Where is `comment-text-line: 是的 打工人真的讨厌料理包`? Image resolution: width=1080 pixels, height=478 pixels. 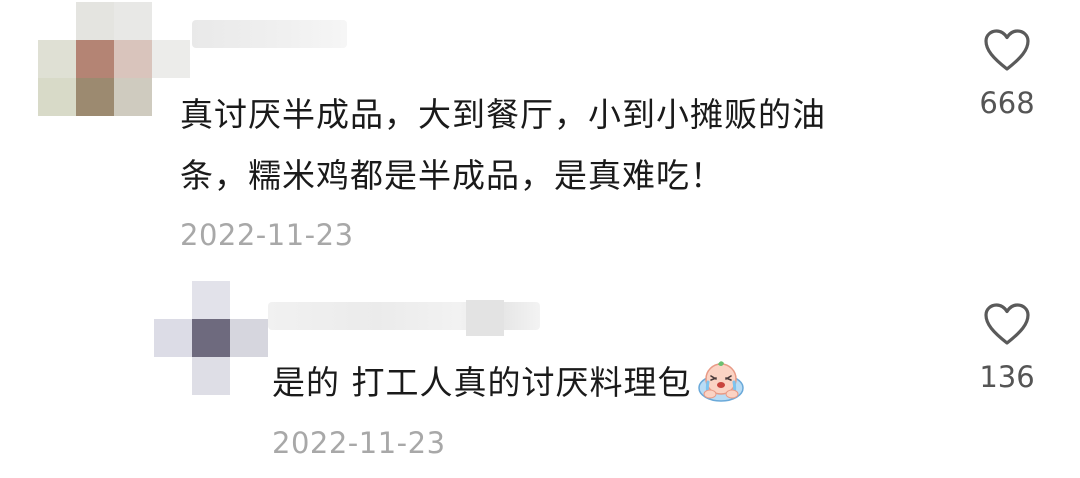 comment-text-line: 是的 打工人真的讨厌料理包 is located at coordinates (482, 382).